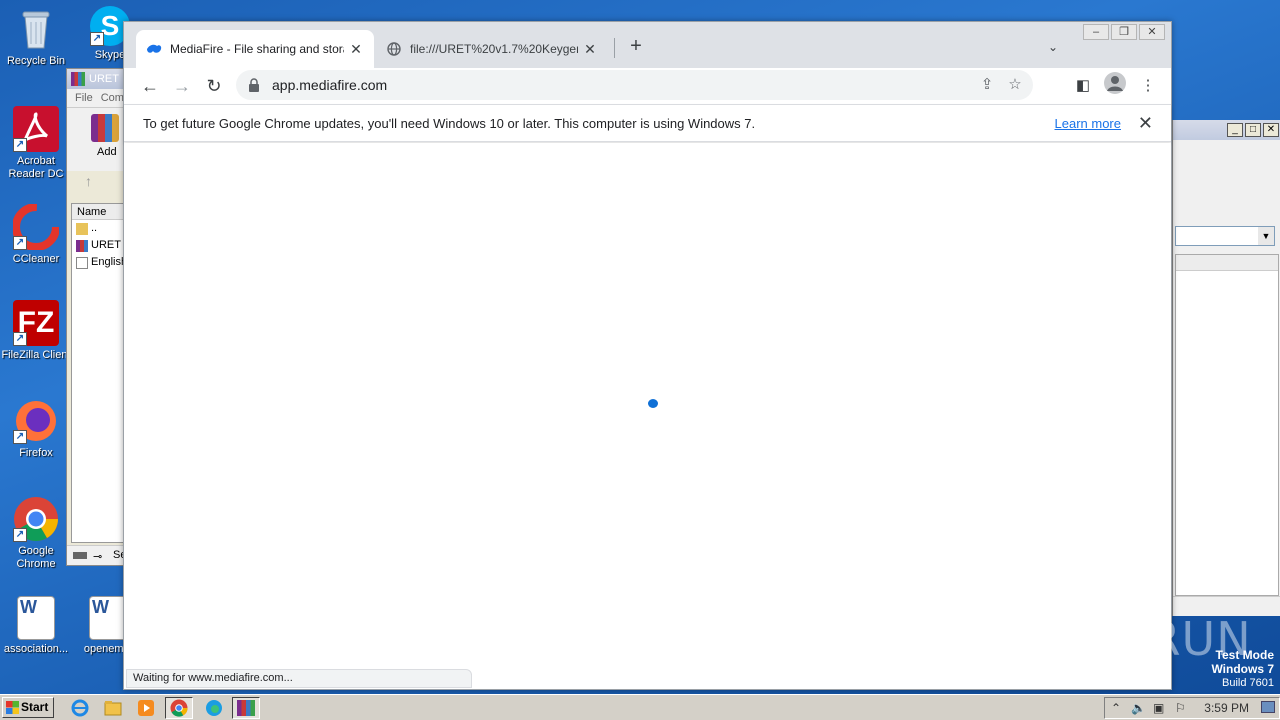 The image size is (1280, 720). Describe the element at coordinates (1115, 86) in the screenshot. I see `profile-avatar` at that location.